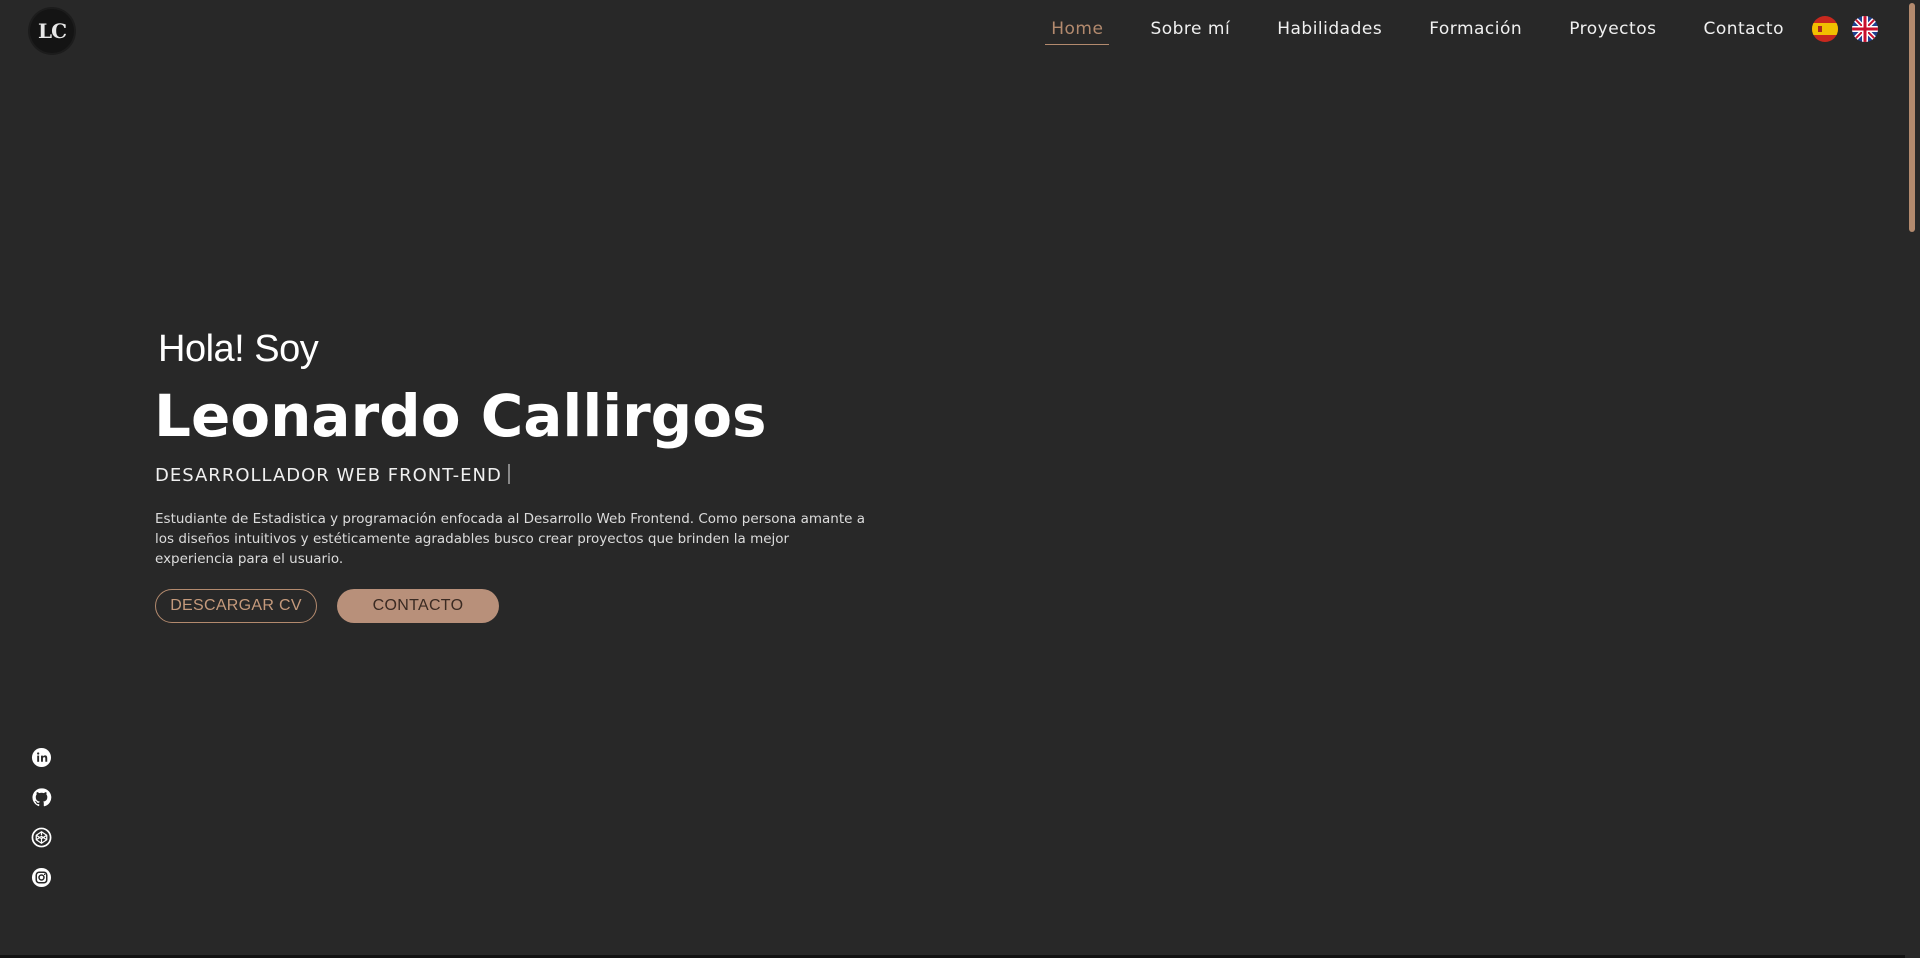 The height and width of the screenshot is (958, 1920). Describe the element at coordinates (1077, 29) in the screenshot. I see `nav-home: Home` at that location.